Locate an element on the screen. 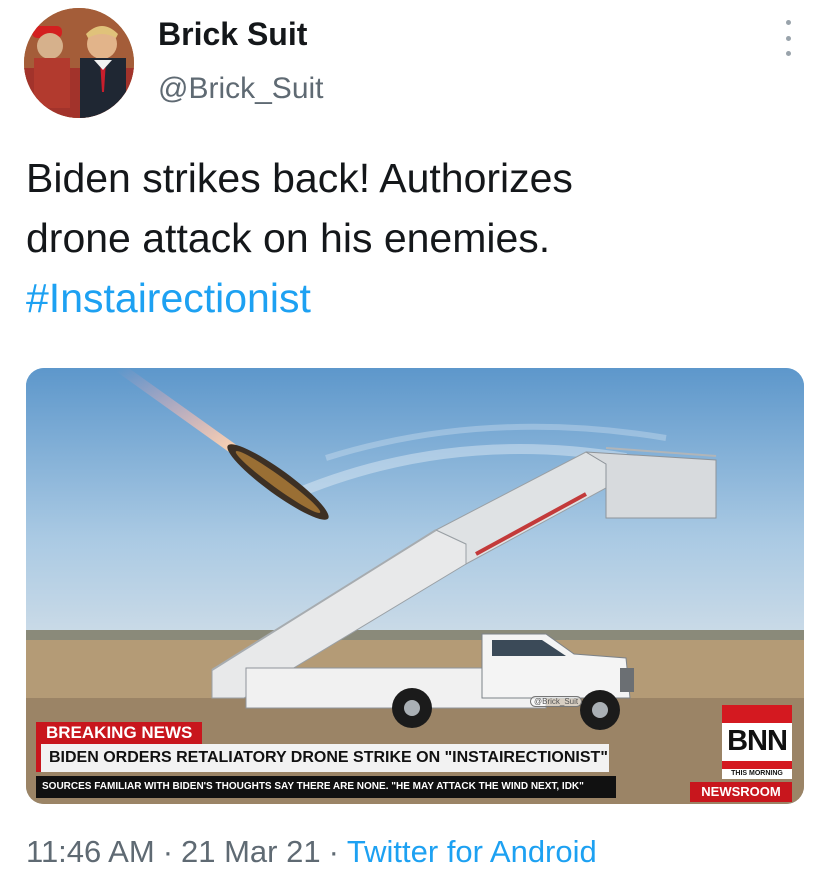  tweet-line-1: Biden strikes back! Authorizes is located at coordinates (299, 178).